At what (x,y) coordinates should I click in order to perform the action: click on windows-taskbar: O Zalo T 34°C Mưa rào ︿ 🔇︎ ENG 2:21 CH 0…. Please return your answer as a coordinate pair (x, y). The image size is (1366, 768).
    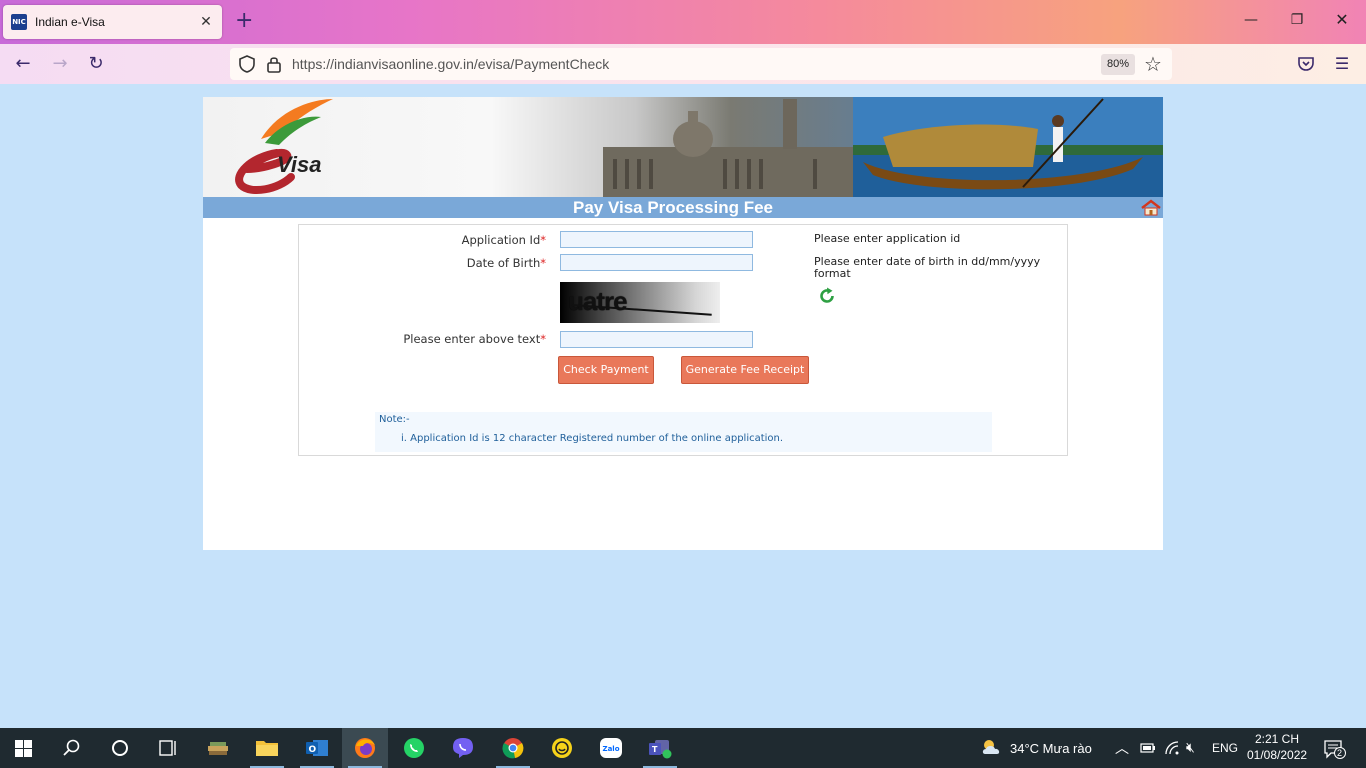
    Looking at the image, I should click on (683, 748).